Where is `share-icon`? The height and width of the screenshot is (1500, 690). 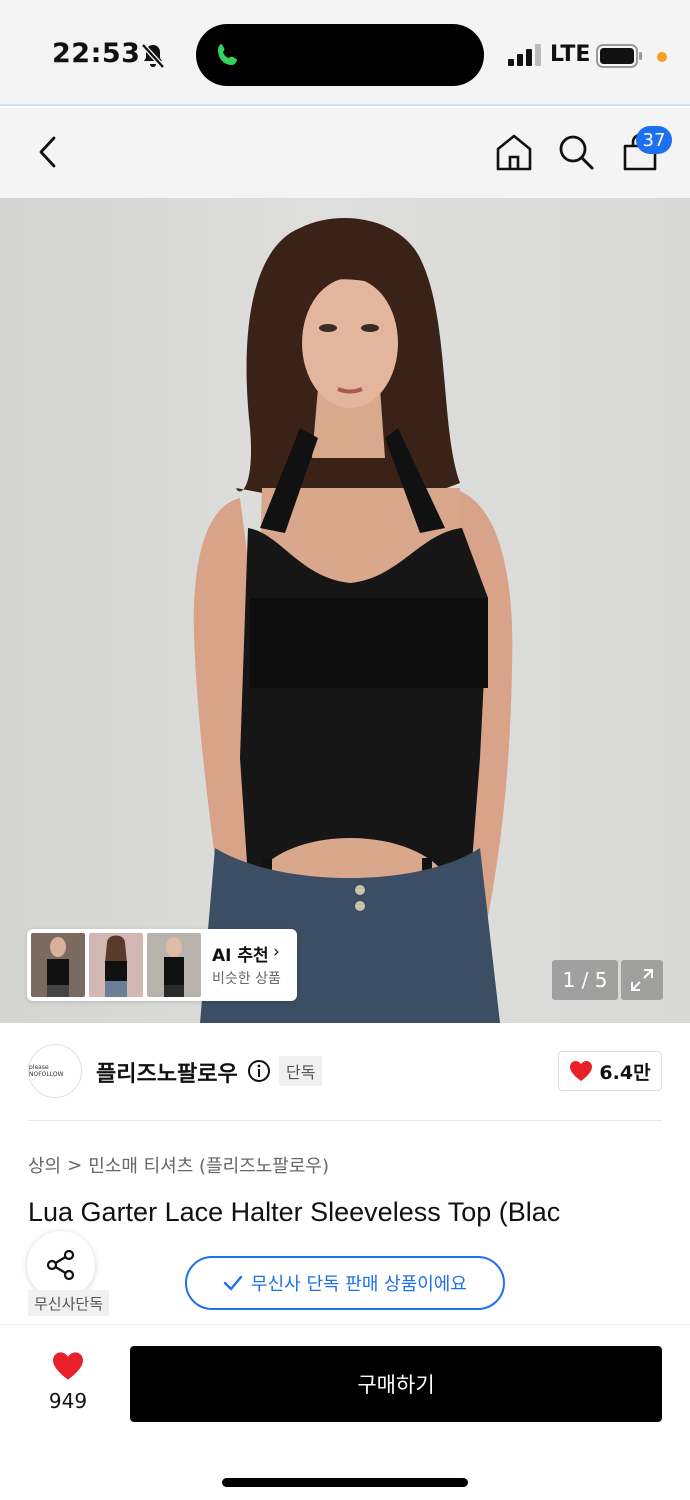 share-icon is located at coordinates (60, 1265).